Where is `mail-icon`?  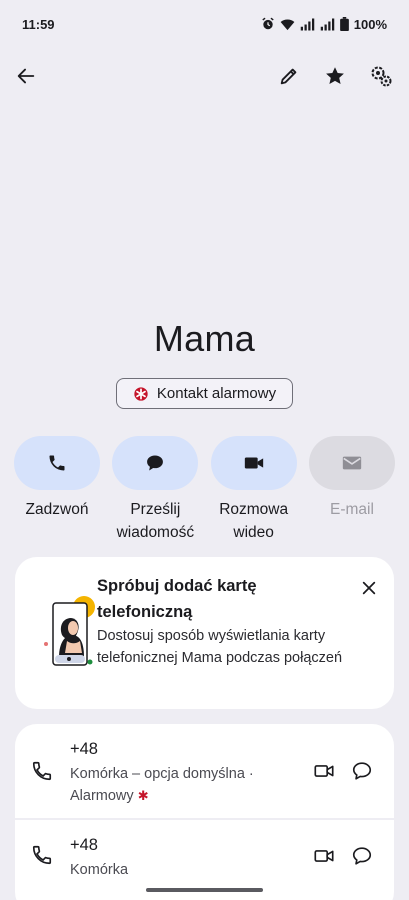 mail-icon is located at coordinates (352, 463).